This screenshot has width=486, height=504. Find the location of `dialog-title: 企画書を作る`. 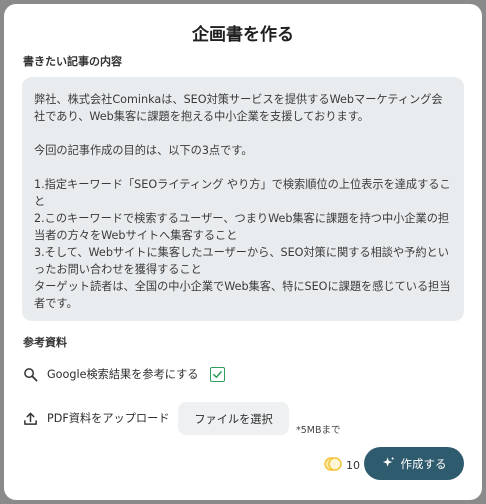

dialog-title: 企画書を作る is located at coordinates (243, 35).